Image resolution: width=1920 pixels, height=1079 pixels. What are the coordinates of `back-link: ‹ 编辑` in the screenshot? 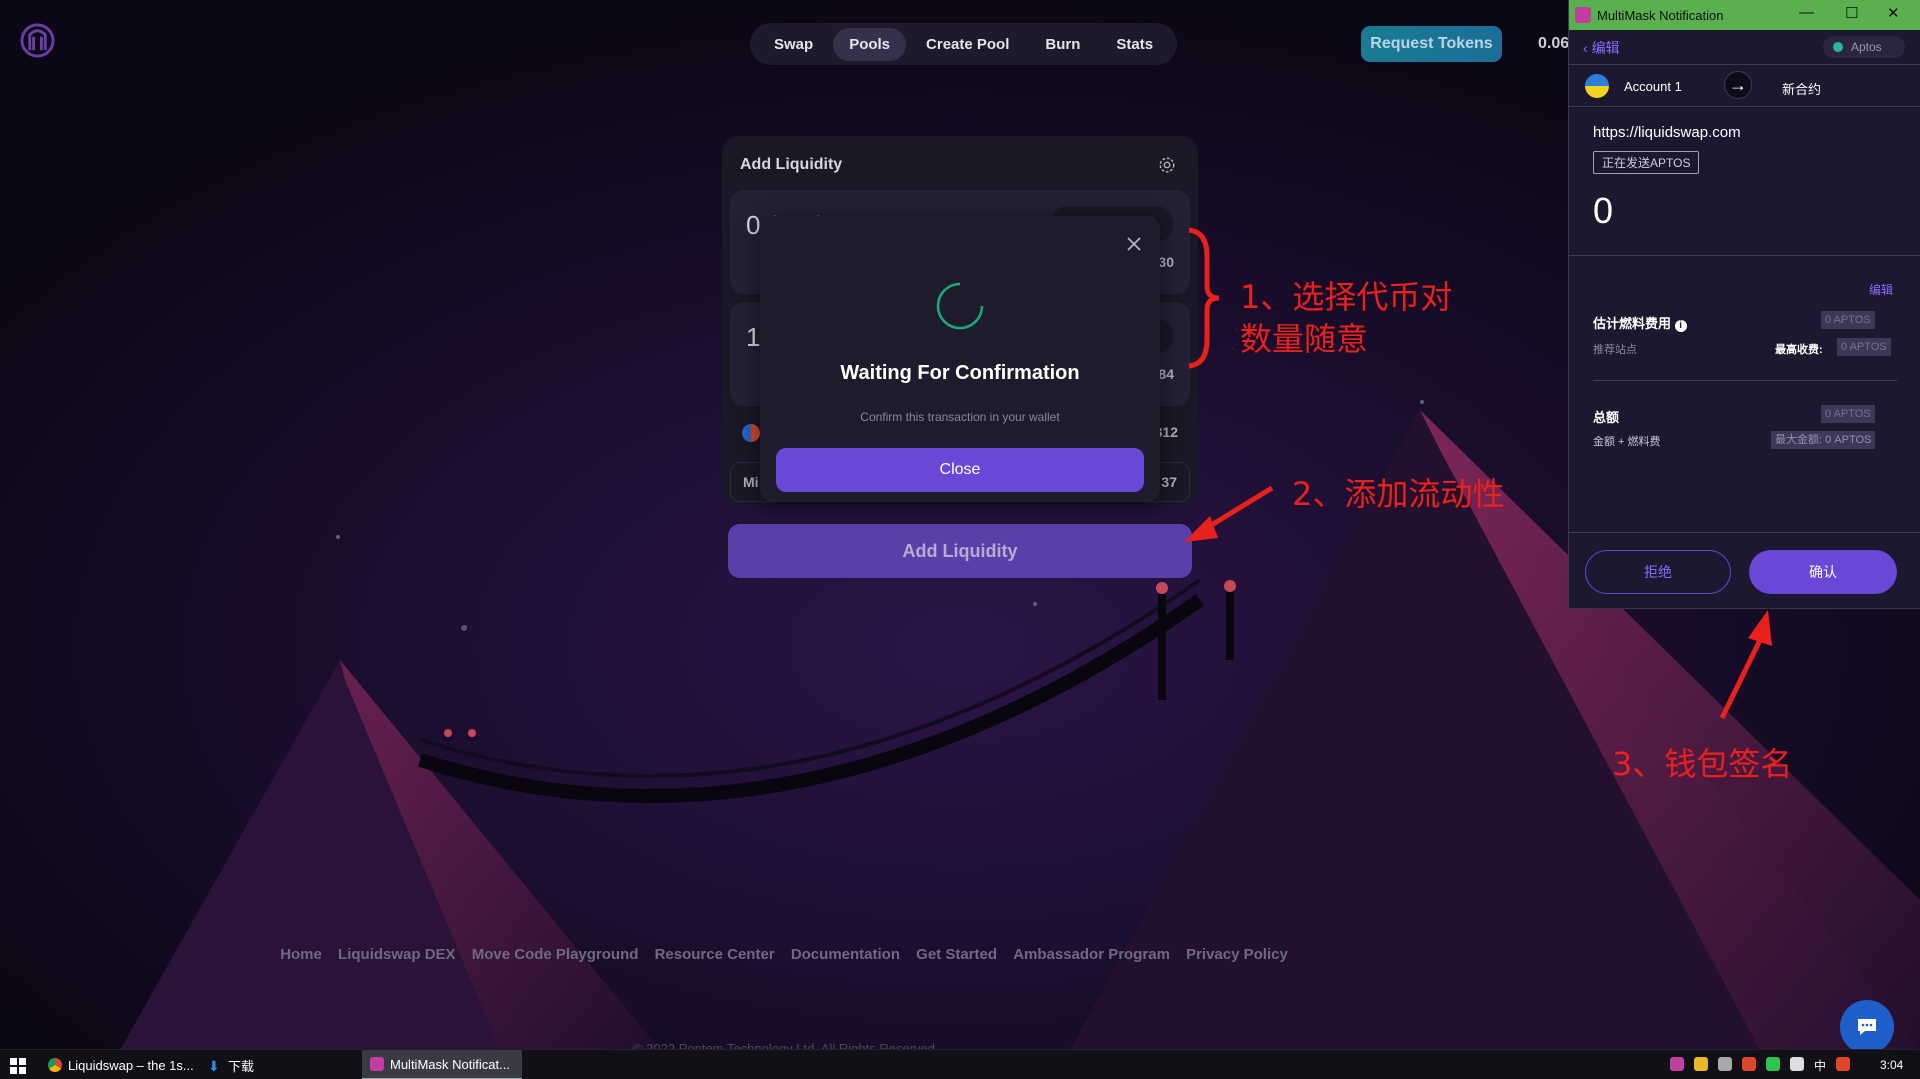 It's located at (1601, 48).